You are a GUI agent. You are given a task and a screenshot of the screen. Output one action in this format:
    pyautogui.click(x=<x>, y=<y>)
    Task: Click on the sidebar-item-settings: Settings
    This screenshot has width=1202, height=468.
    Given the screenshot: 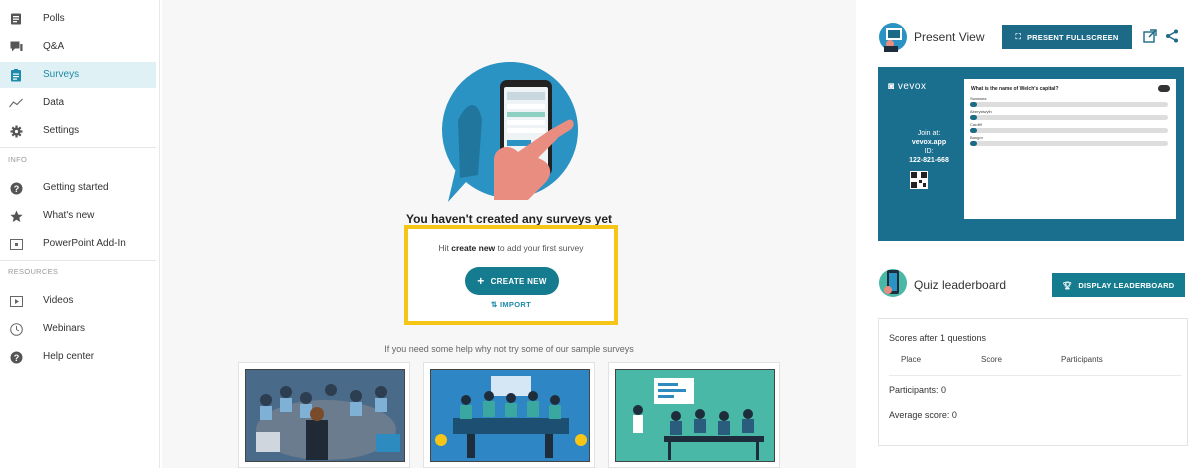 What is the action you would take?
    pyautogui.click(x=78, y=131)
    